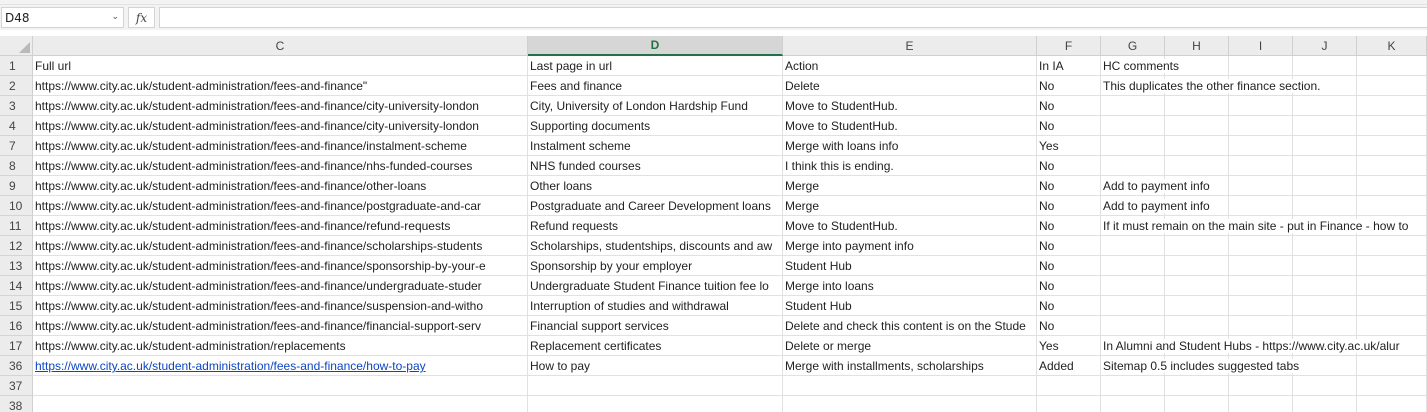 The height and width of the screenshot is (412, 1427). I want to click on cell-d: Sponsorship by your employer, so click(655, 266).